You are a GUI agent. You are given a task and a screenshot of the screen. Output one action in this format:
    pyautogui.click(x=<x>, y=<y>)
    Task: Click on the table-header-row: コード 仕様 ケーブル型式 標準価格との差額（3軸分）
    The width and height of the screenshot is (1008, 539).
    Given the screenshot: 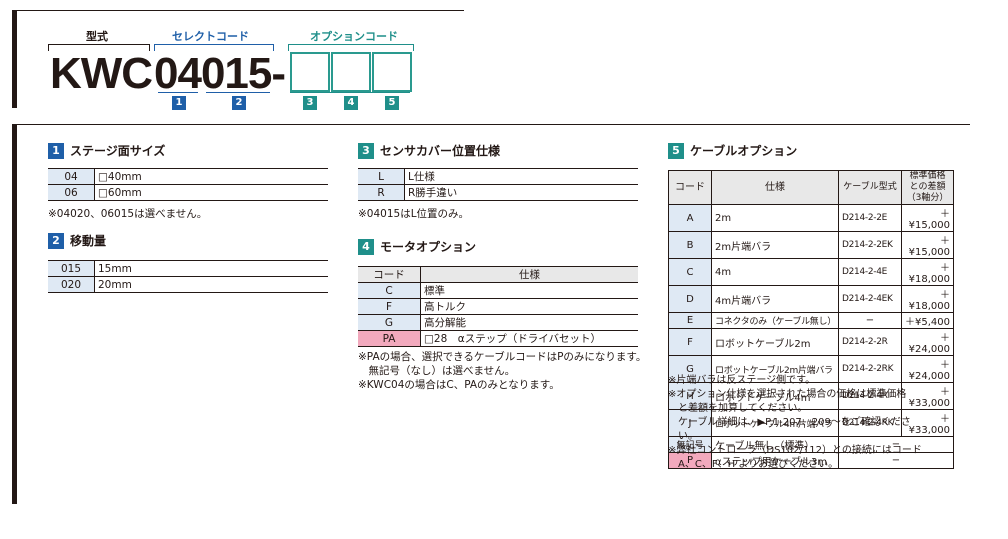 What is the action you would take?
    pyautogui.click(x=811, y=187)
    